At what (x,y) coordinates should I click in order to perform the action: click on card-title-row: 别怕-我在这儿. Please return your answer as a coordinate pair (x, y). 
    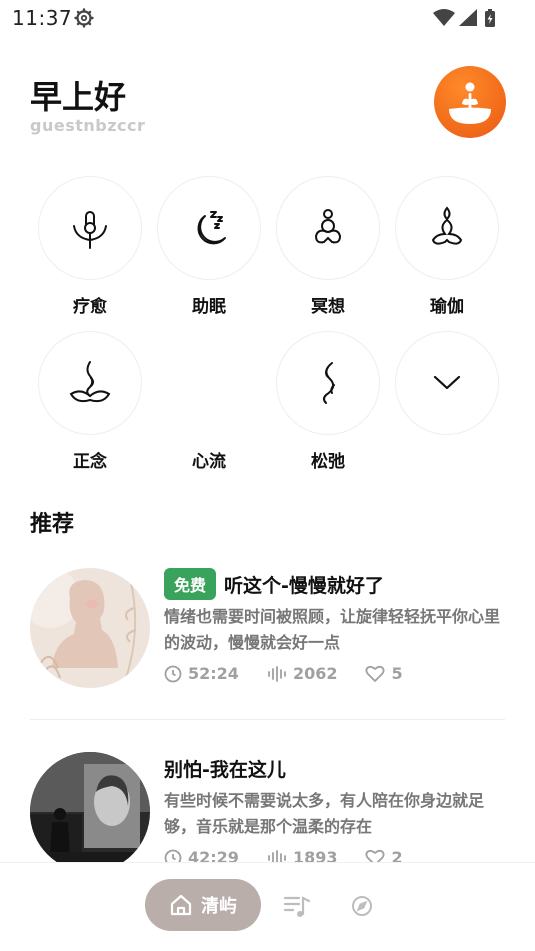
    Looking at the image, I should click on (334, 768).